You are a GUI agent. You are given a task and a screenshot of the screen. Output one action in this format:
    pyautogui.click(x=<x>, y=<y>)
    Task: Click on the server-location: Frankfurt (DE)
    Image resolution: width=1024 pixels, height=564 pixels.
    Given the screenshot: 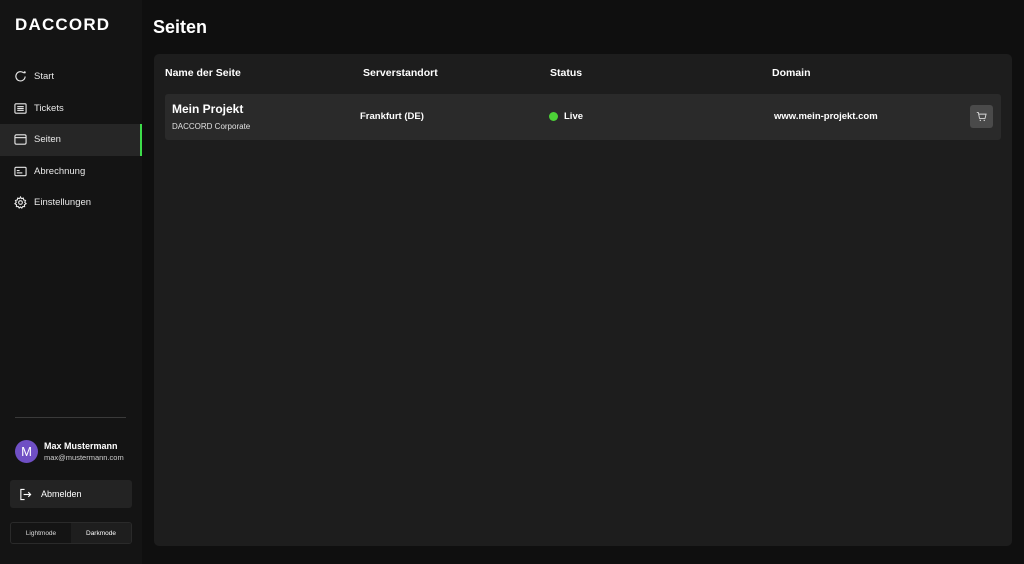 What is the action you would take?
    pyautogui.click(x=392, y=116)
    